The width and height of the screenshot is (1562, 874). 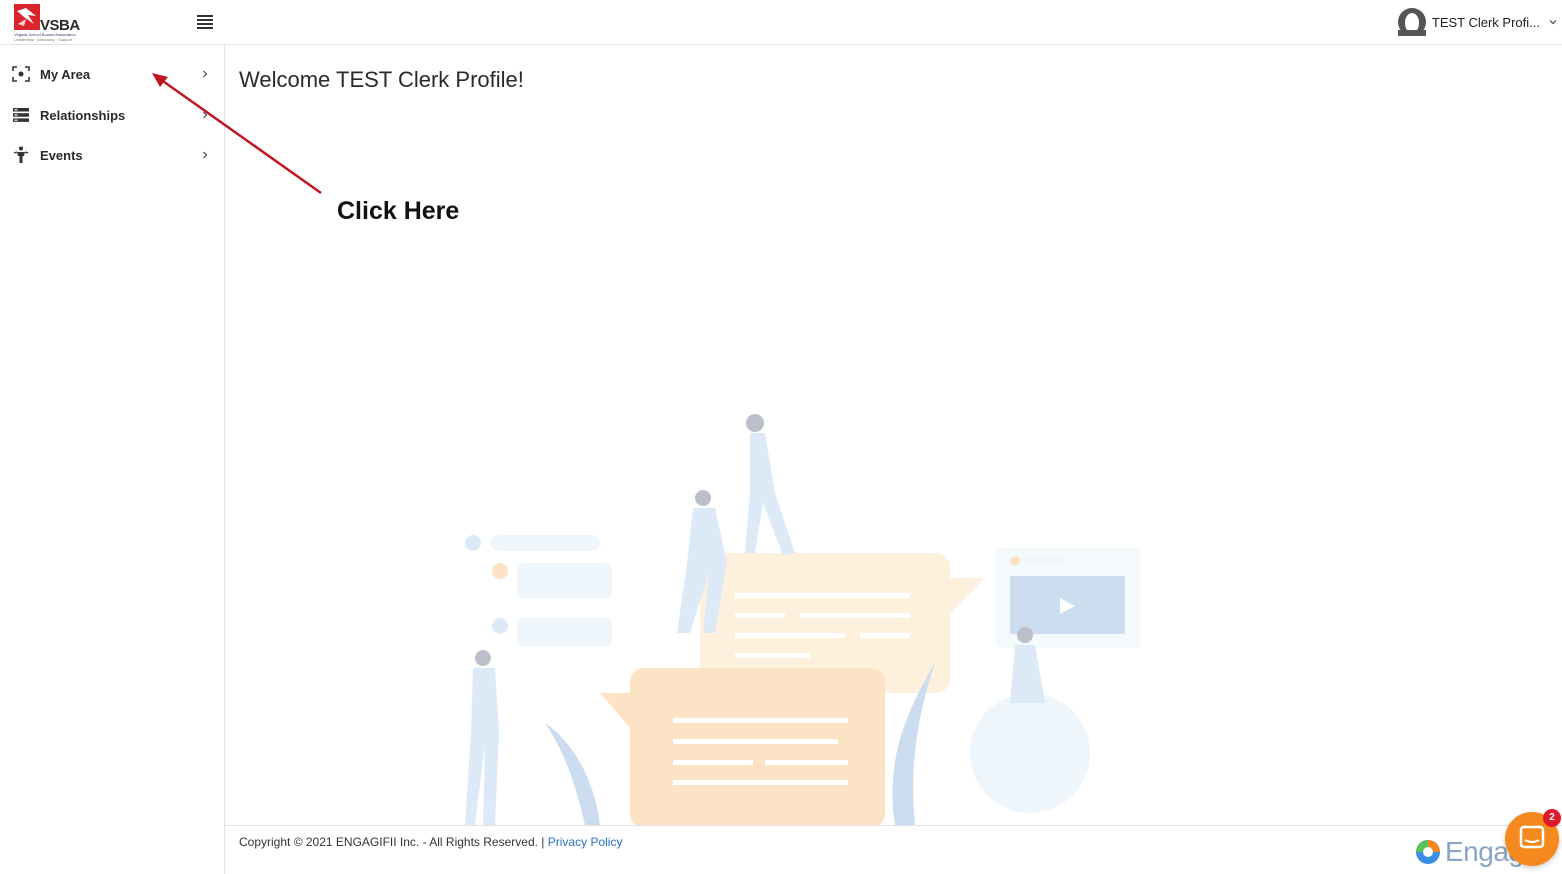 What do you see at coordinates (1553, 22) in the screenshot?
I see `chevron-down-icon` at bounding box center [1553, 22].